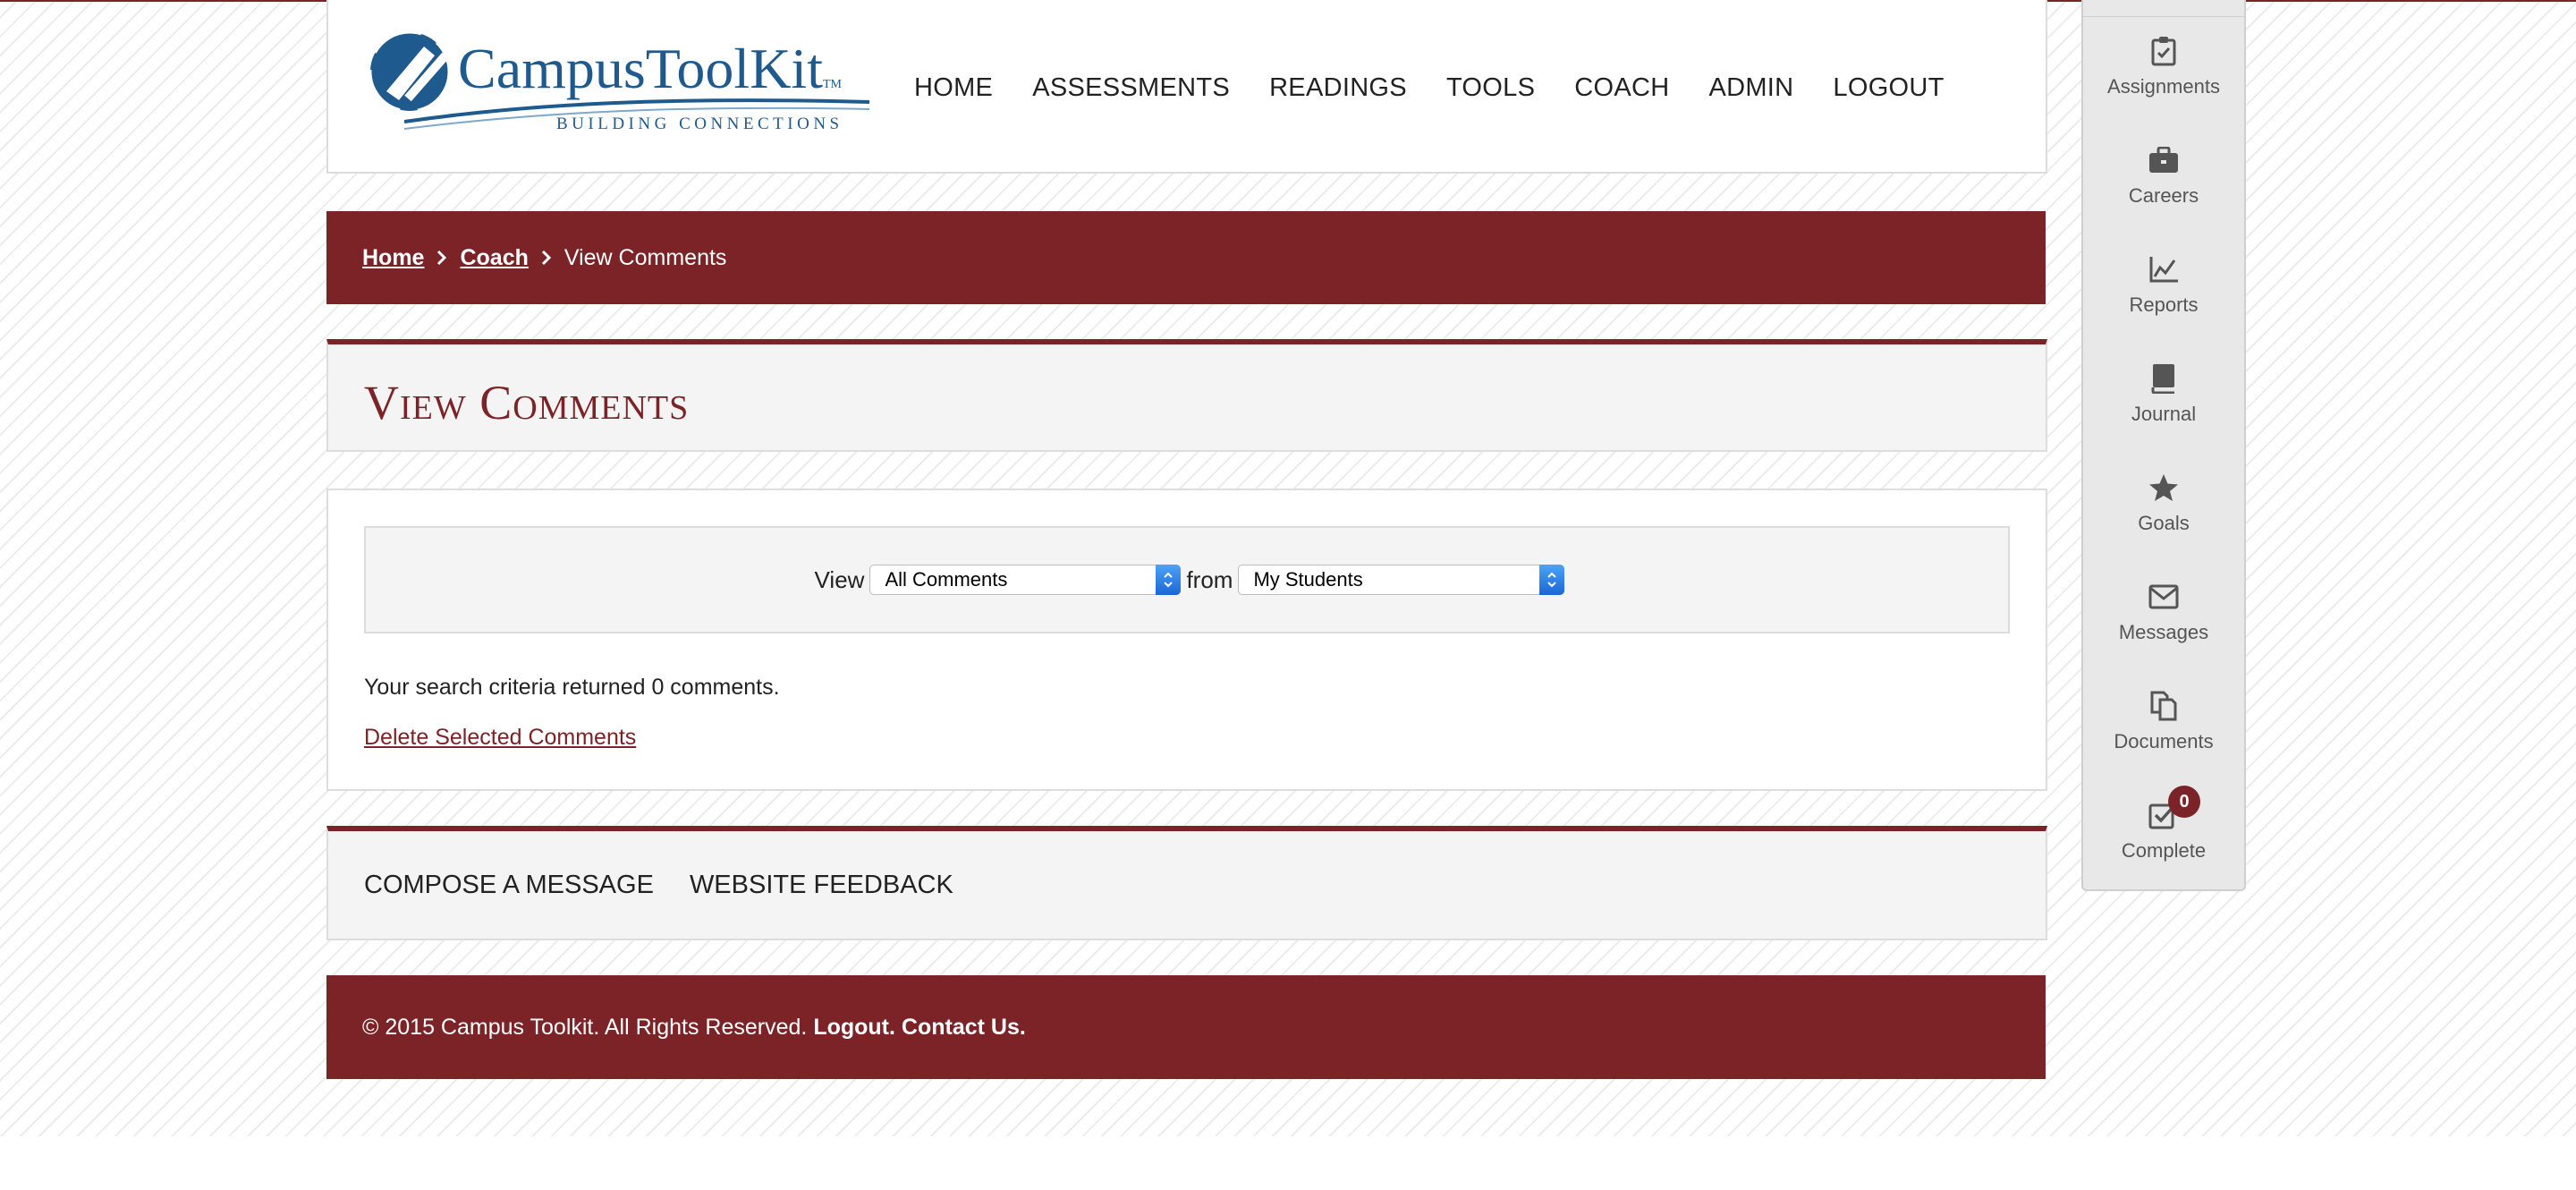 The width and height of the screenshot is (2576, 1190). I want to click on sidebar-item-complete: 0 Complete, so click(2163, 819).